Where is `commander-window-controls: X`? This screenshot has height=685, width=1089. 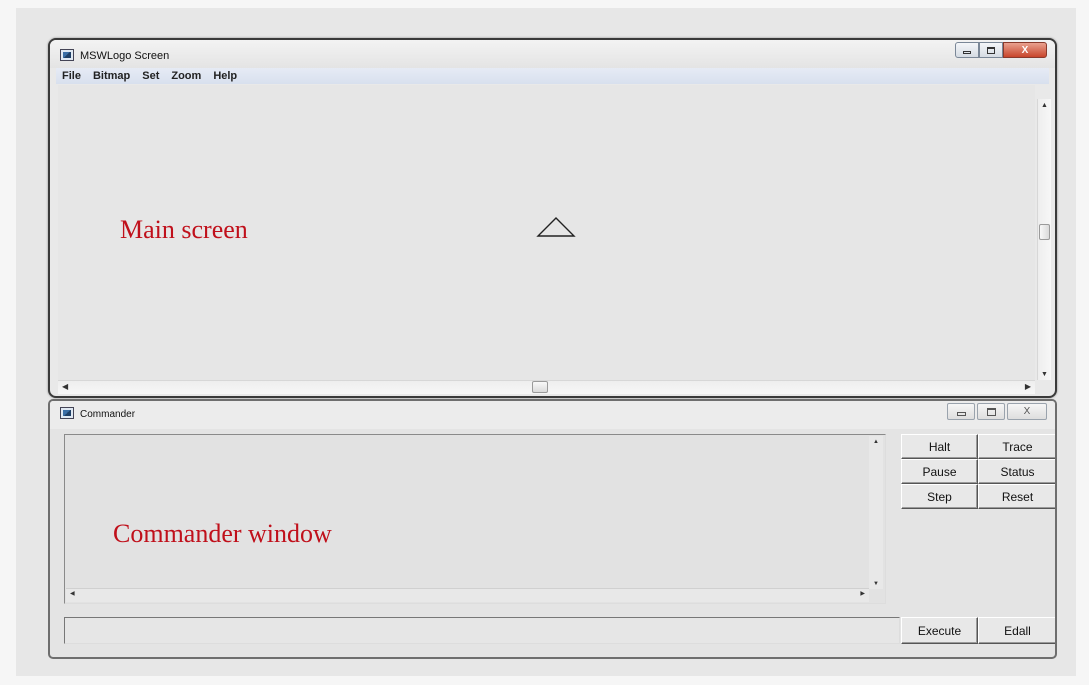
commander-window-controls: X is located at coordinates (996, 411).